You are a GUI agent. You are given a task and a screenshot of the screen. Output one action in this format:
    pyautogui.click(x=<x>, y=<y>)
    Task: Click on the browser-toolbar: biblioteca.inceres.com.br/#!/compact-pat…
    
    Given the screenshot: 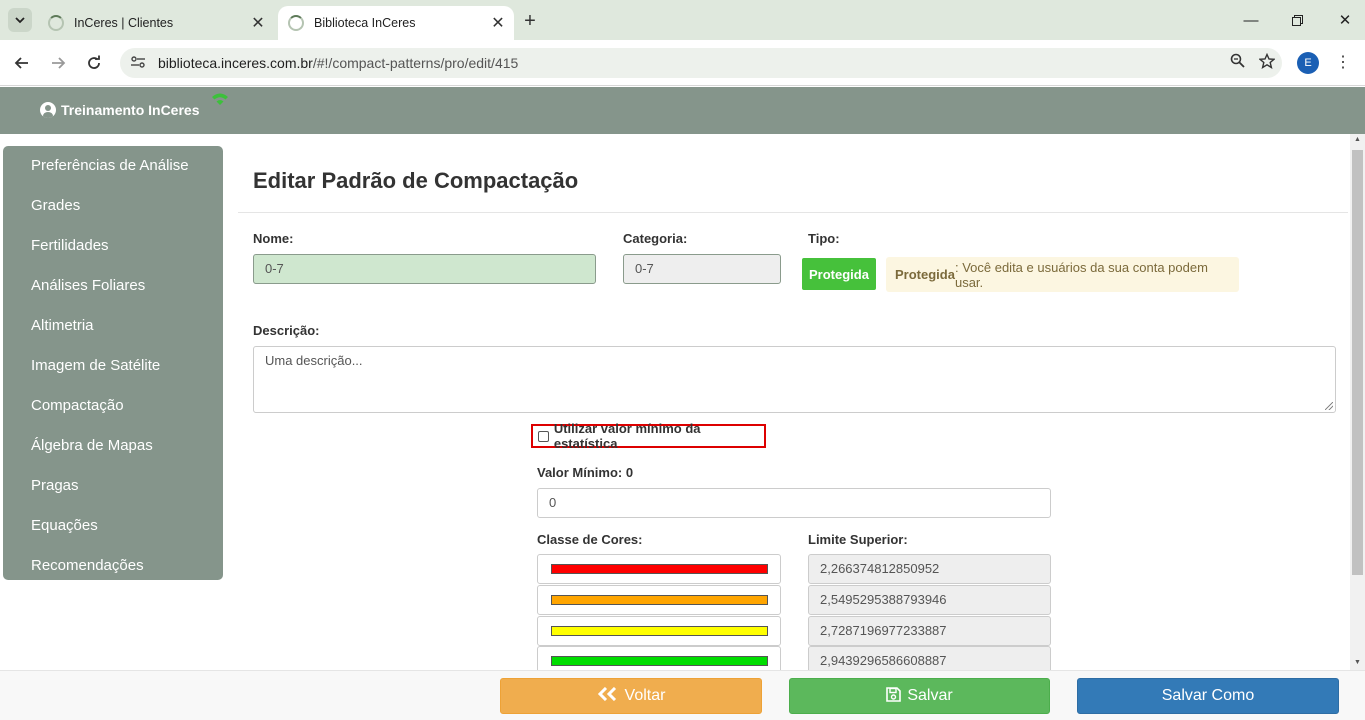 What is the action you would take?
    pyautogui.click(x=682, y=63)
    